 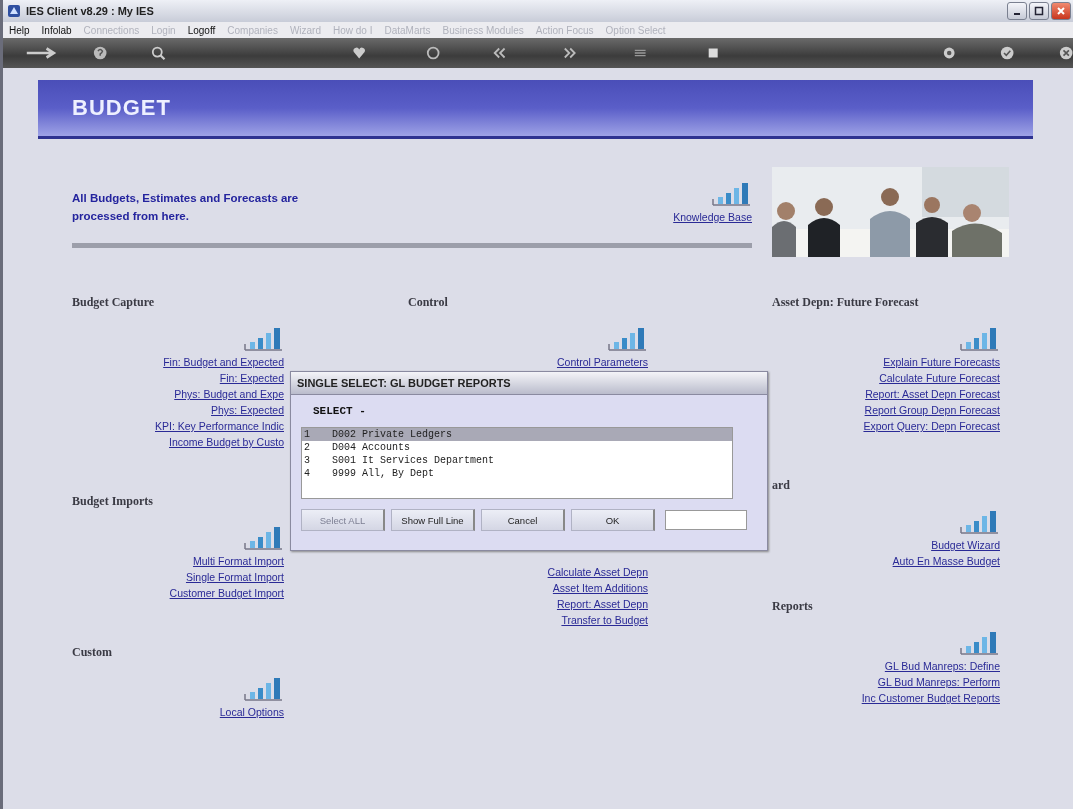 What do you see at coordinates (965, 545) in the screenshot?
I see `menu-link: Budget Wizard` at bounding box center [965, 545].